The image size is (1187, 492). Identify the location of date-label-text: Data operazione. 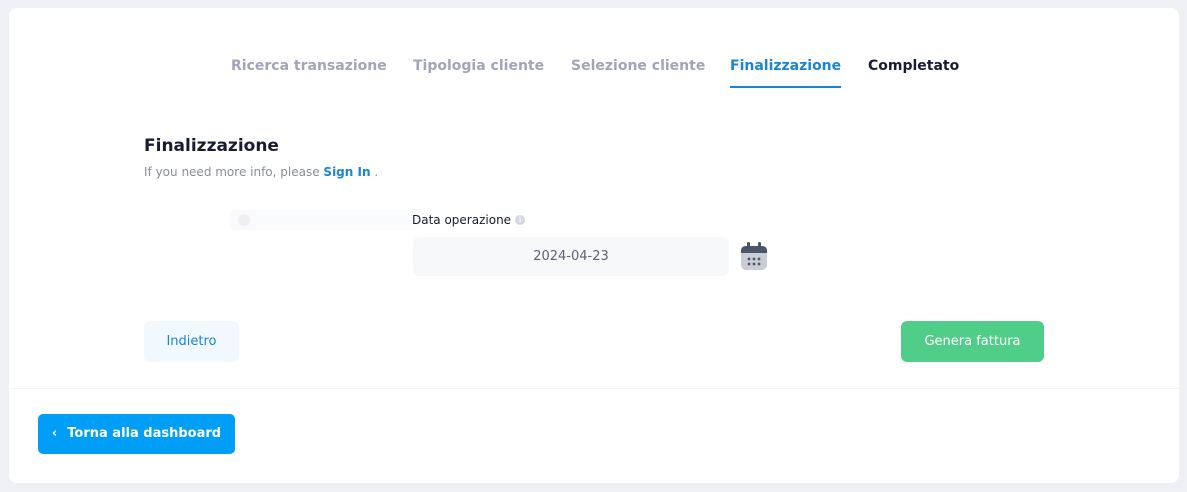
(462, 220).